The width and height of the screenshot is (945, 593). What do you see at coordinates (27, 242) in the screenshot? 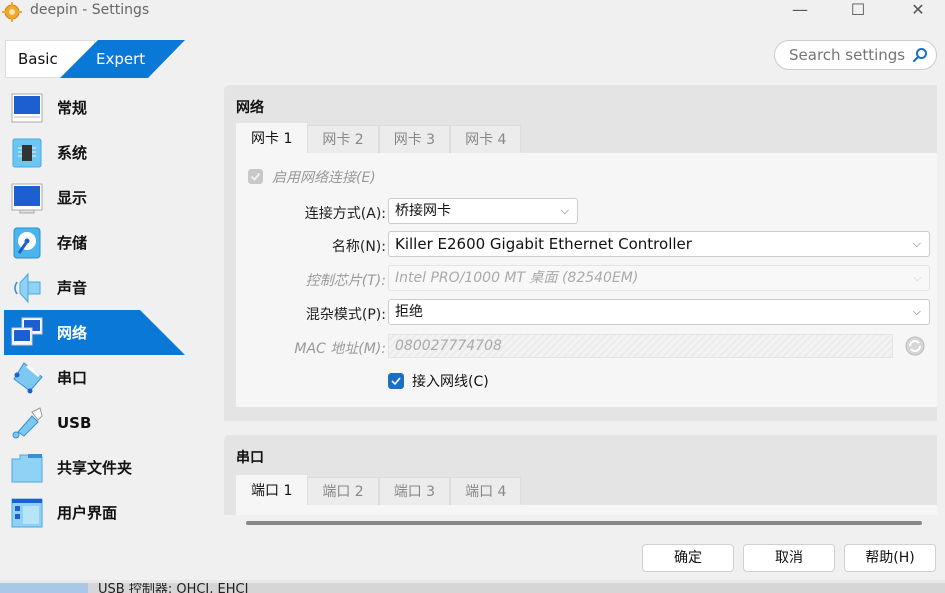
I see `storage-disk-icon` at bounding box center [27, 242].